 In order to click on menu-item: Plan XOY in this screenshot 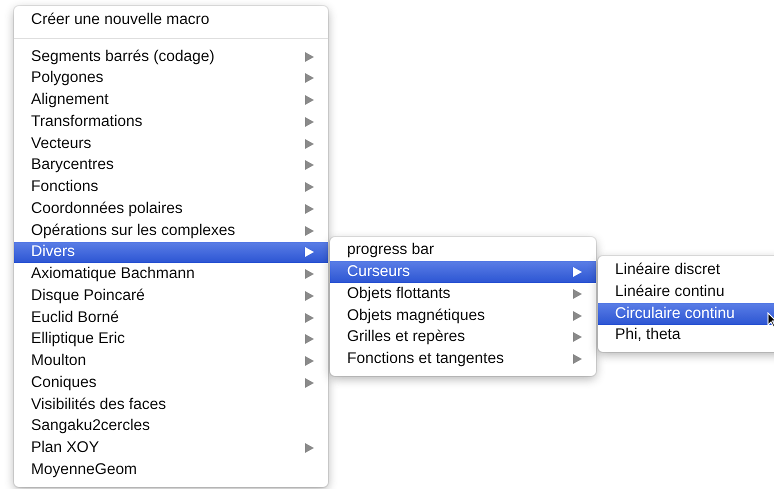, I will do `click(171, 448)`.